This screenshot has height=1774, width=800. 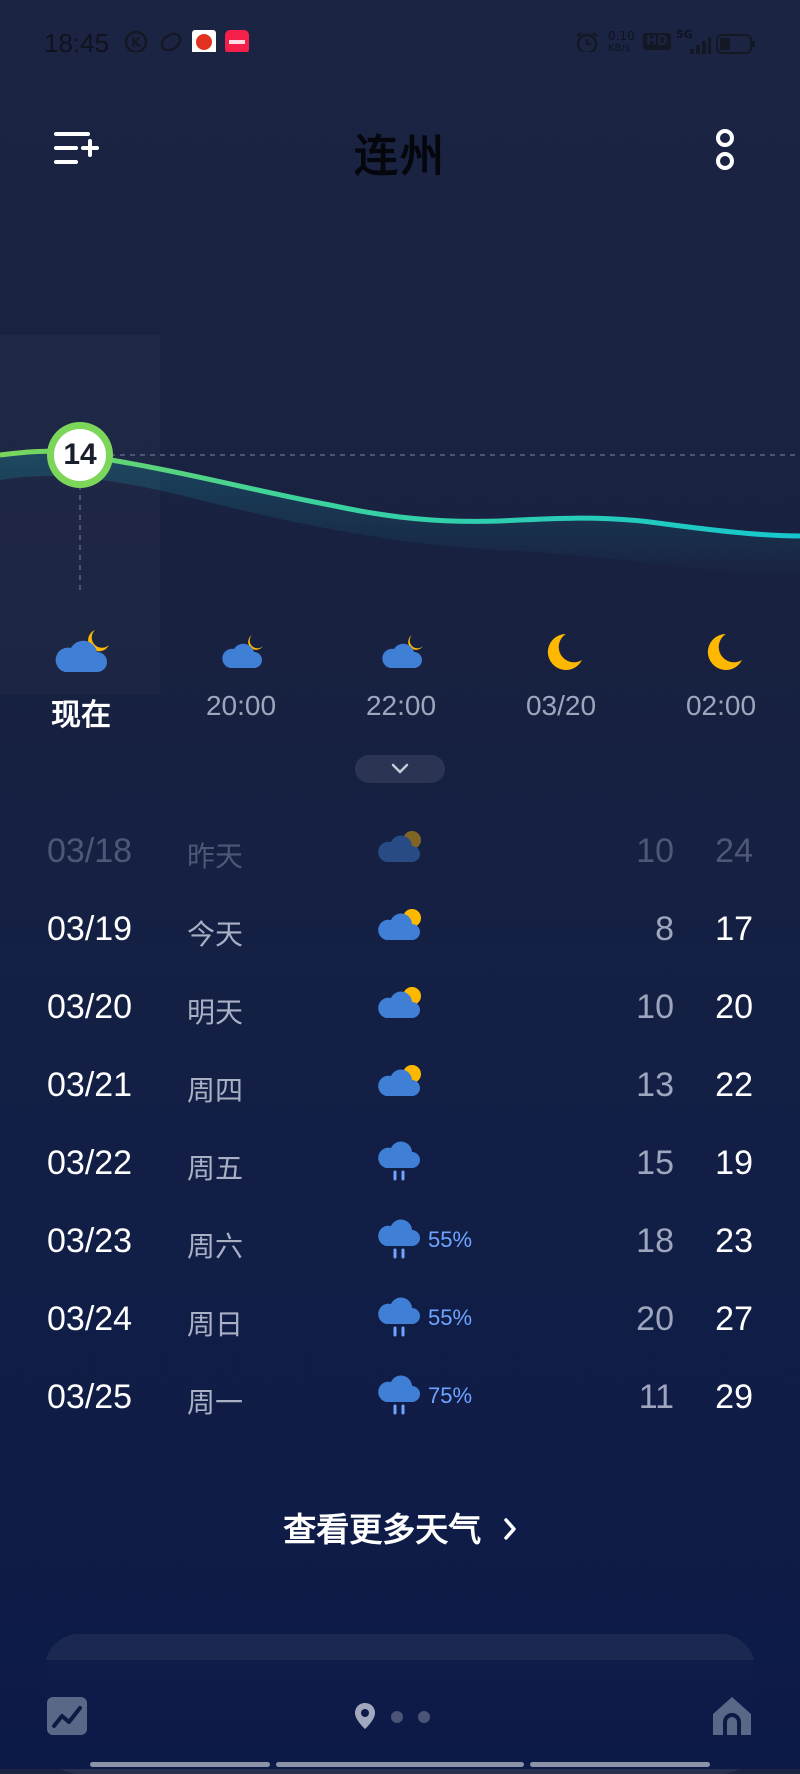 I want to click on hourly-label: 22:00, so click(x=401, y=705).